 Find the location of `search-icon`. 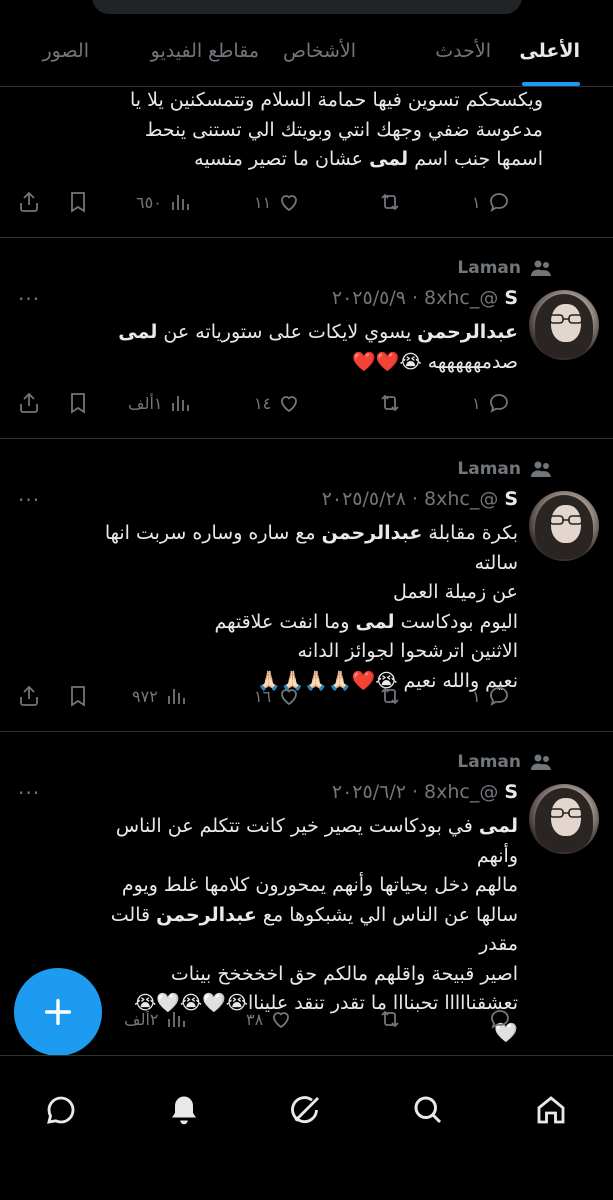

search-icon is located at coordinates (428, 1110).